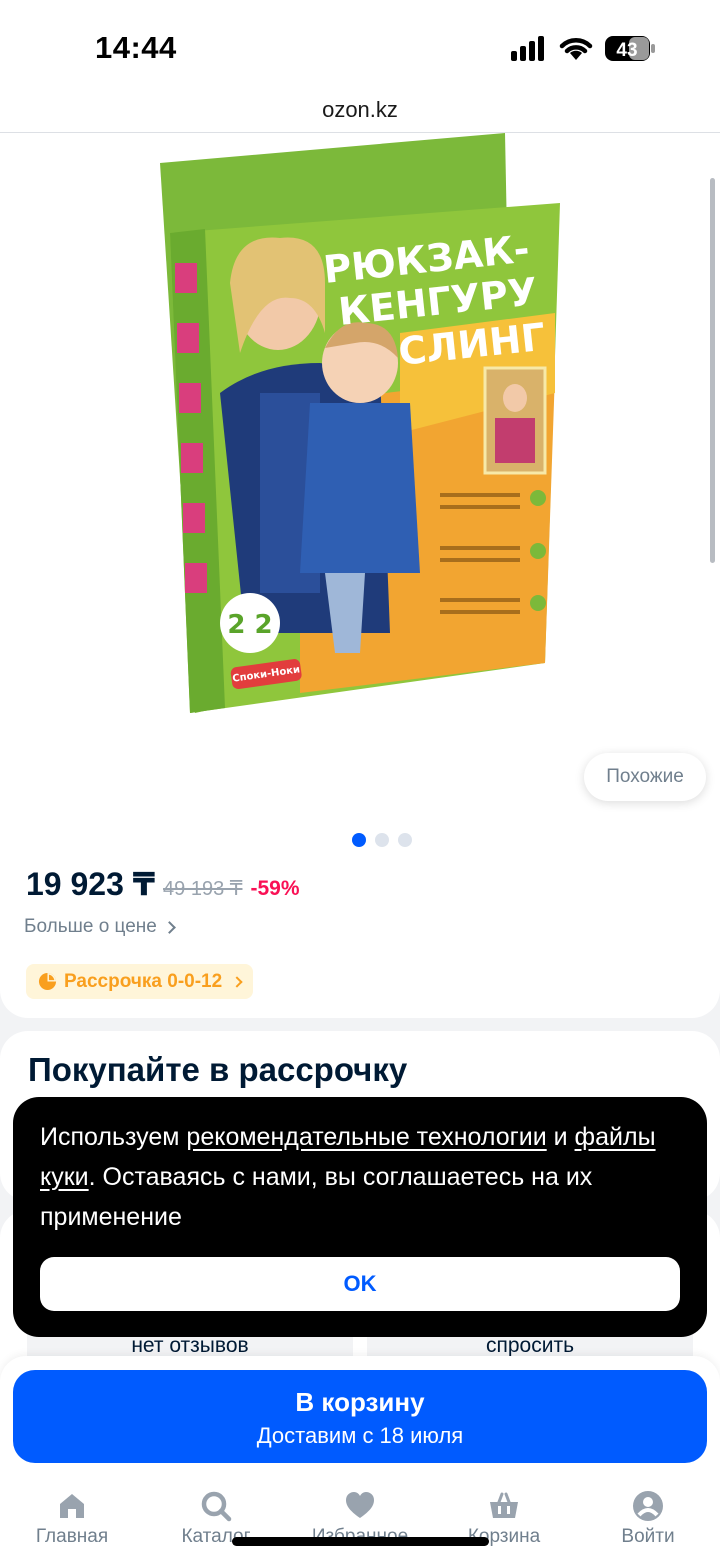 This screenshot has width=720, height=1561. Describe the element at coordinates (360, 45) in the screenshot. I see `status-bar: 14:44 43` at that location.